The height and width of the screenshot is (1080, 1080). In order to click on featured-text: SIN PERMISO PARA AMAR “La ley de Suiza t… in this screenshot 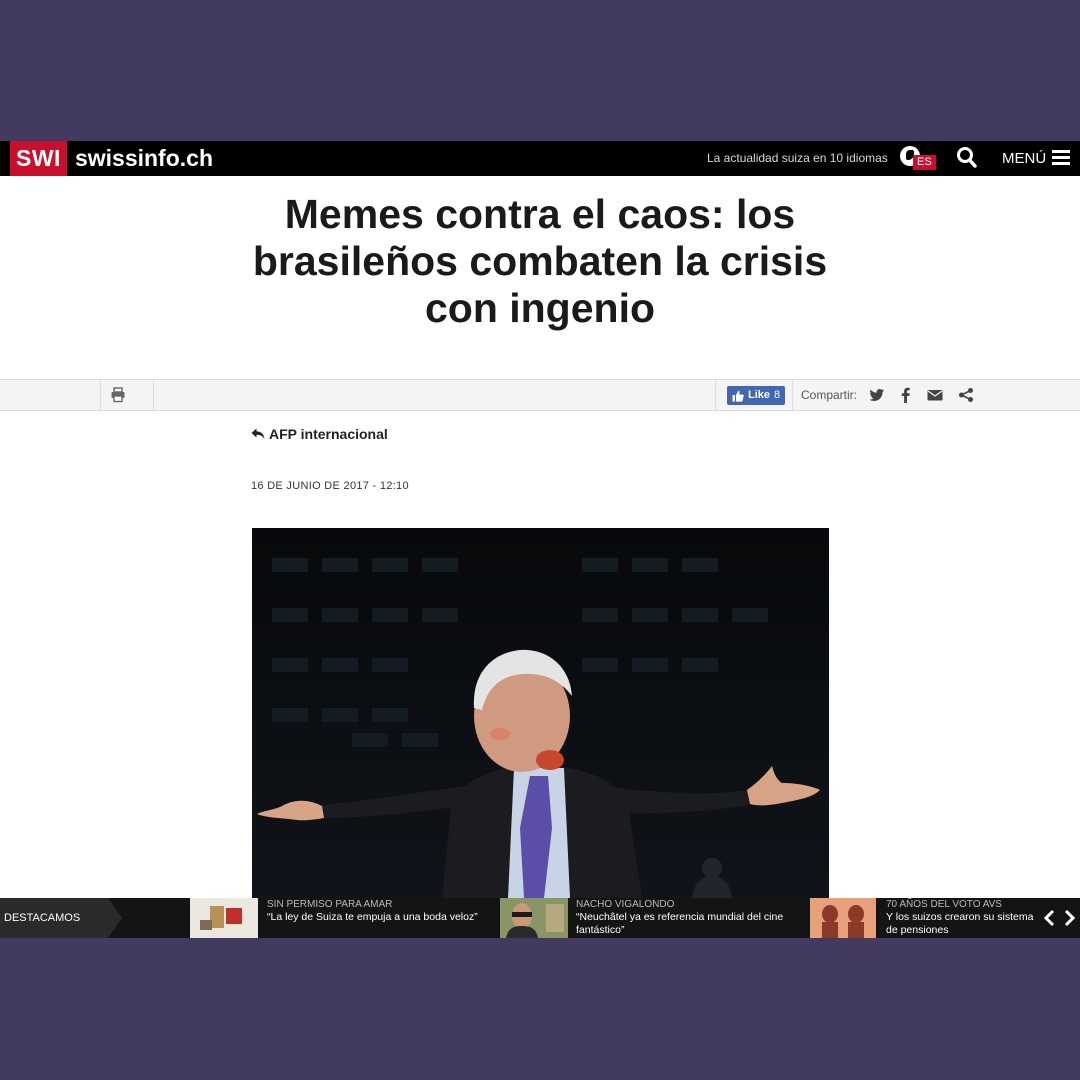, I will do `click(379, 911)`.